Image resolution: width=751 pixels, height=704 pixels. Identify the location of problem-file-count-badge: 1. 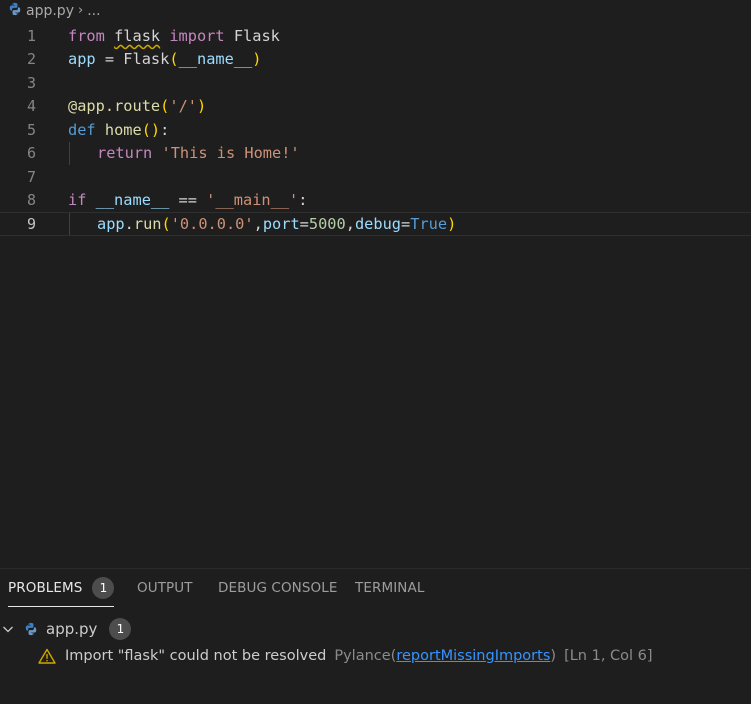
(120, 629).